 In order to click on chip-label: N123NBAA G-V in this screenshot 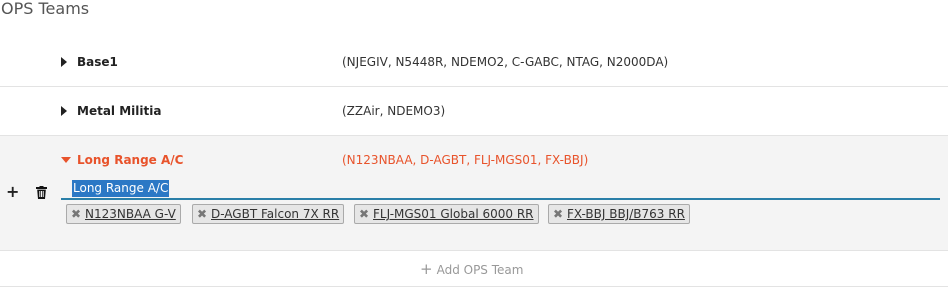, I will do `click(130, 214)`.